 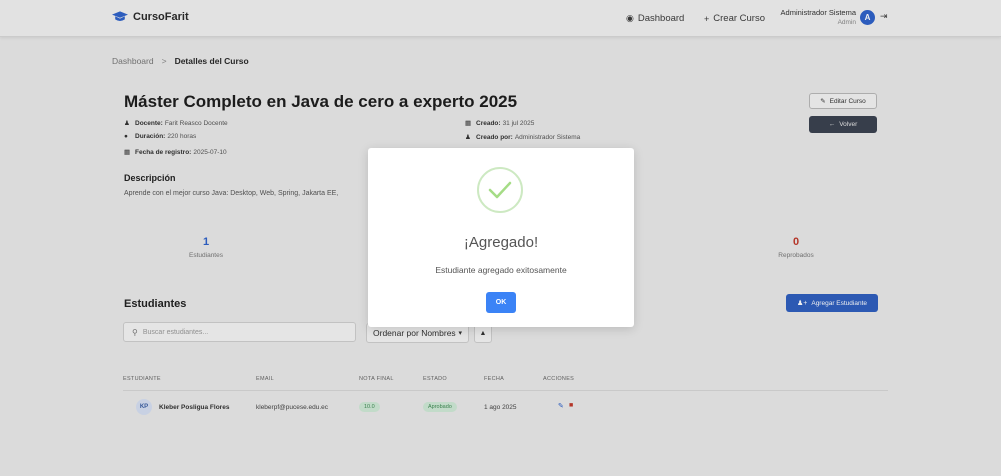 What do you see at coordinates (501, 242) in the screenshot?
I see `dialog-title: ¡Agregado!` at bounding box center [501, 242].